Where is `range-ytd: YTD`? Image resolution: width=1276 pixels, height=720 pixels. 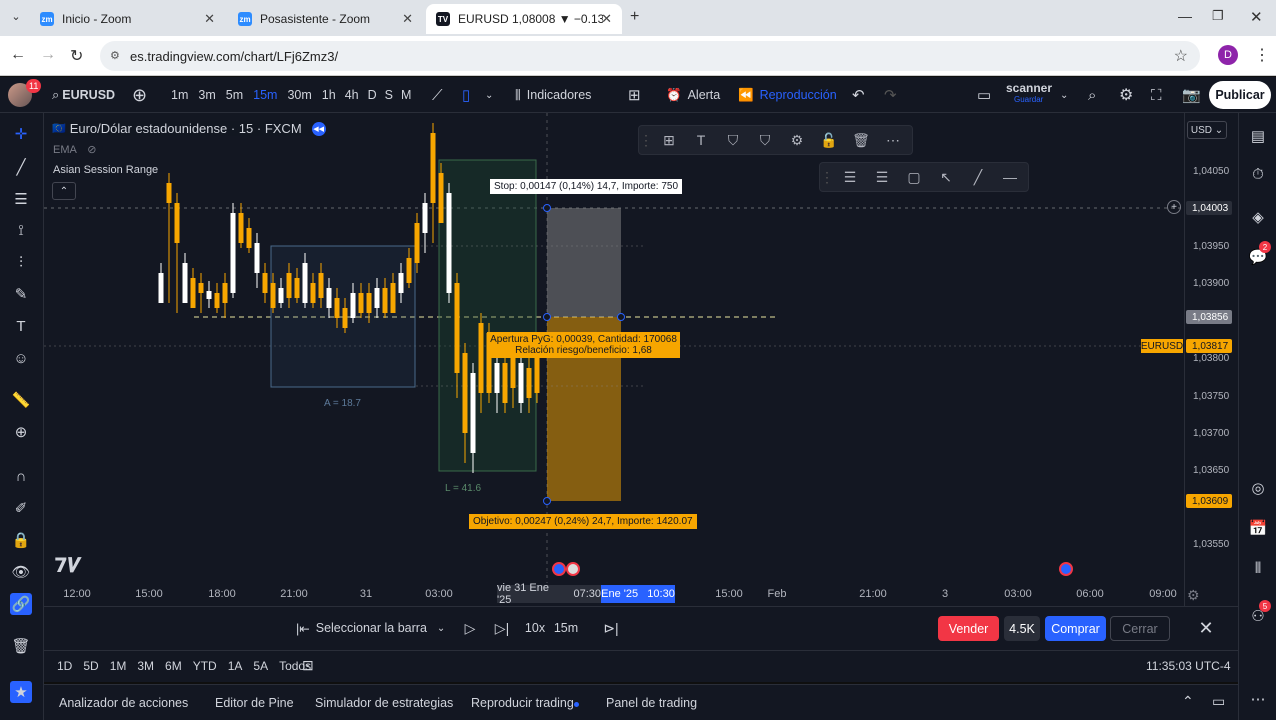 range-ytd: YTD is located at coordinates (205, 666).